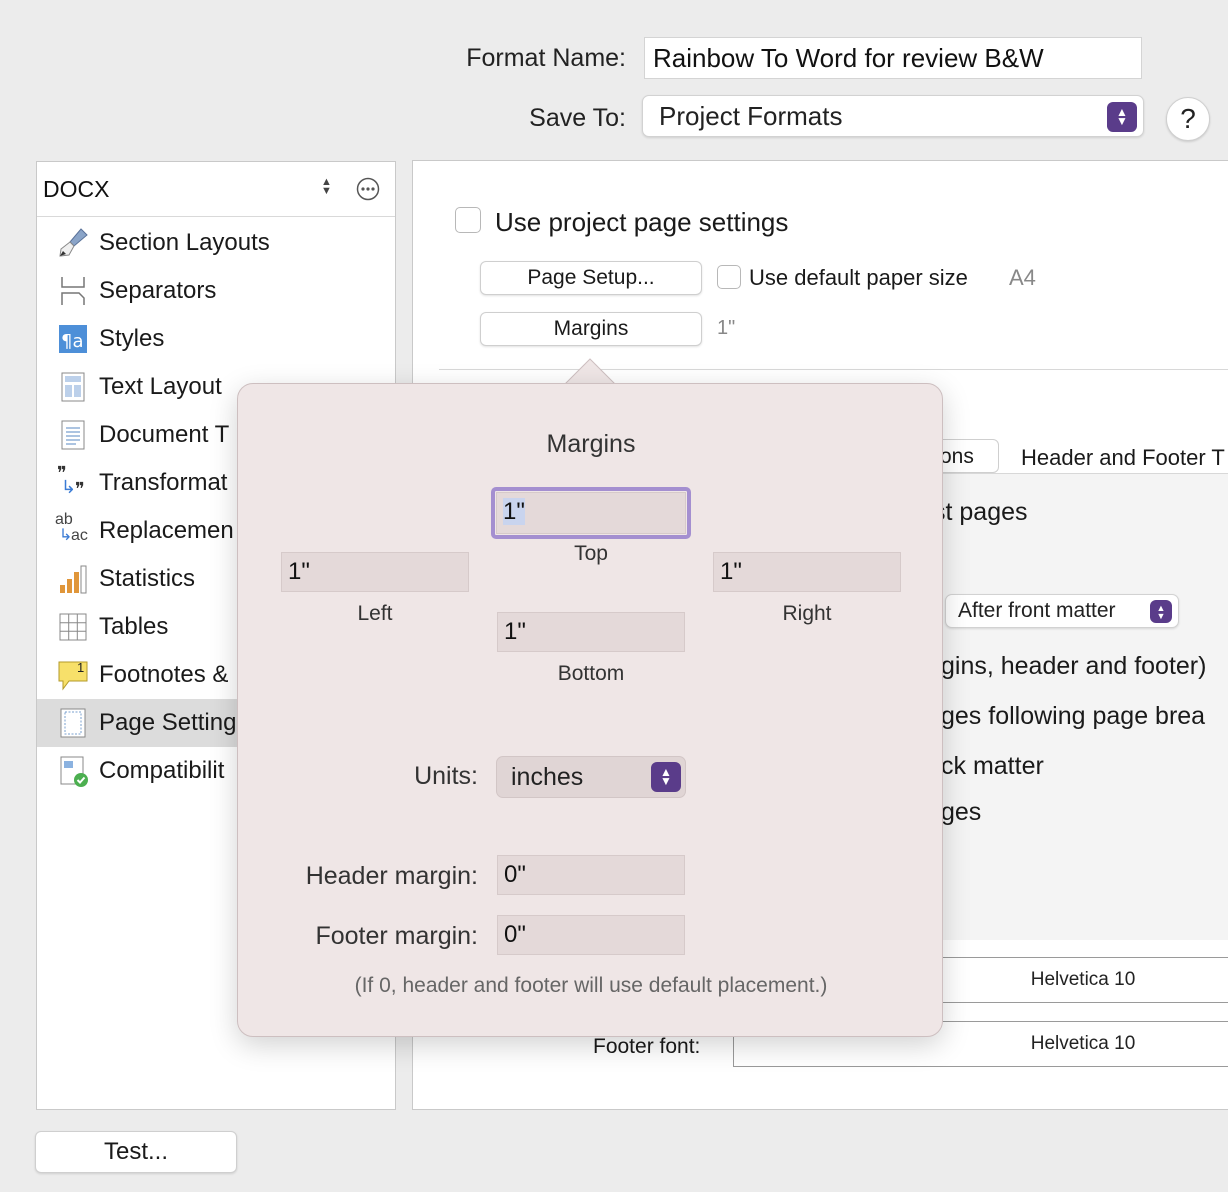 This screenshot has width=1228, height=1192. What do you see at coordinates (73, 627) in the screenshot?
I see `tables-icon` at bounding box center [73, 627].